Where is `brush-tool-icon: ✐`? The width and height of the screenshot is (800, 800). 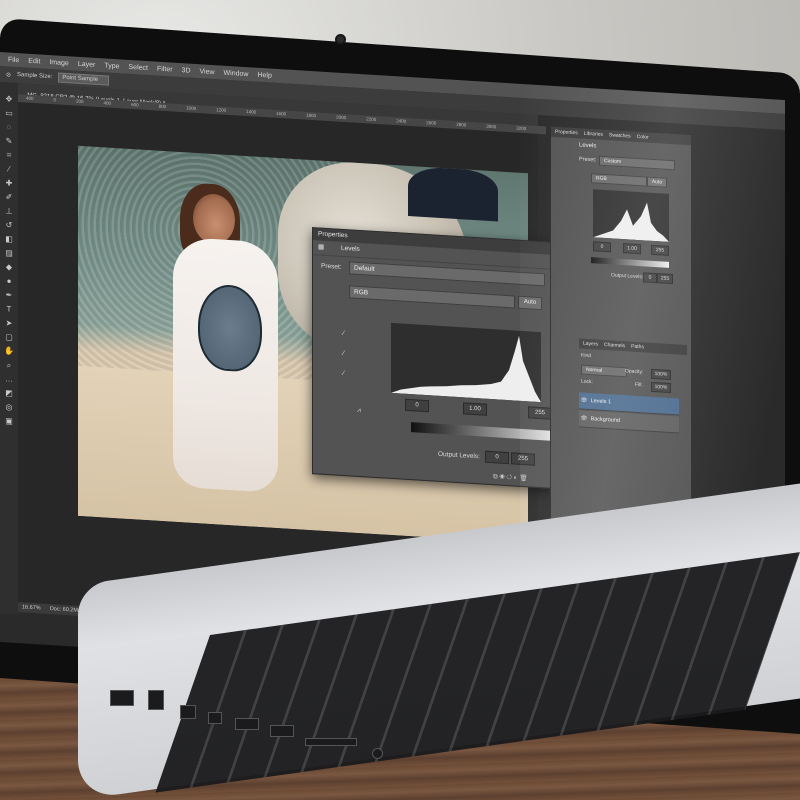 brush-tool-icon: ✐ is located at coordinates (9, 197).